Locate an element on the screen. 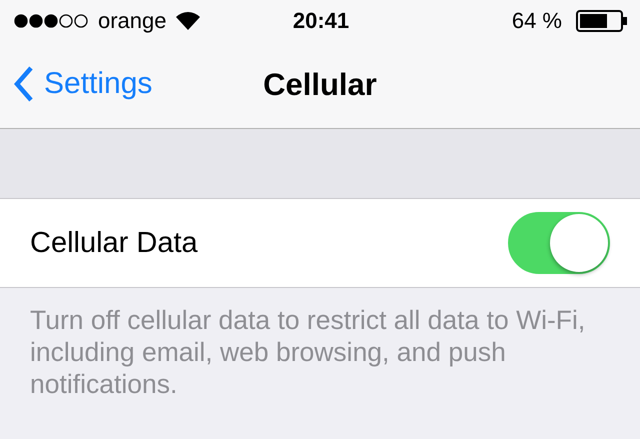 This screenshot has height=439, width=640. clock: 20:41 is located at coordinates (321, 21).